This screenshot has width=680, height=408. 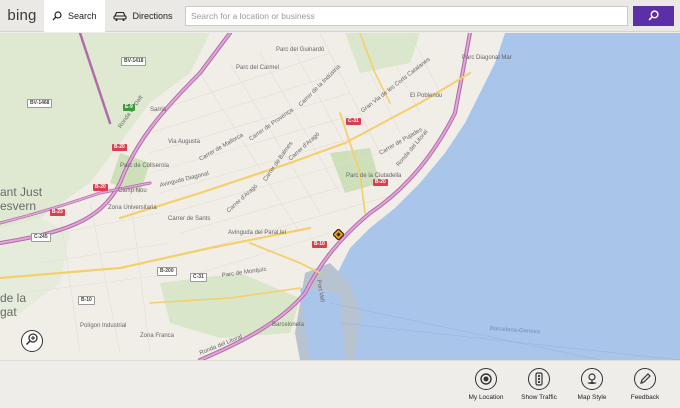 What do you see at coordinates (539, 397) in the screenshot?
I see `show-traffic-label: Show Traffic` at bounding box center [539, 397].